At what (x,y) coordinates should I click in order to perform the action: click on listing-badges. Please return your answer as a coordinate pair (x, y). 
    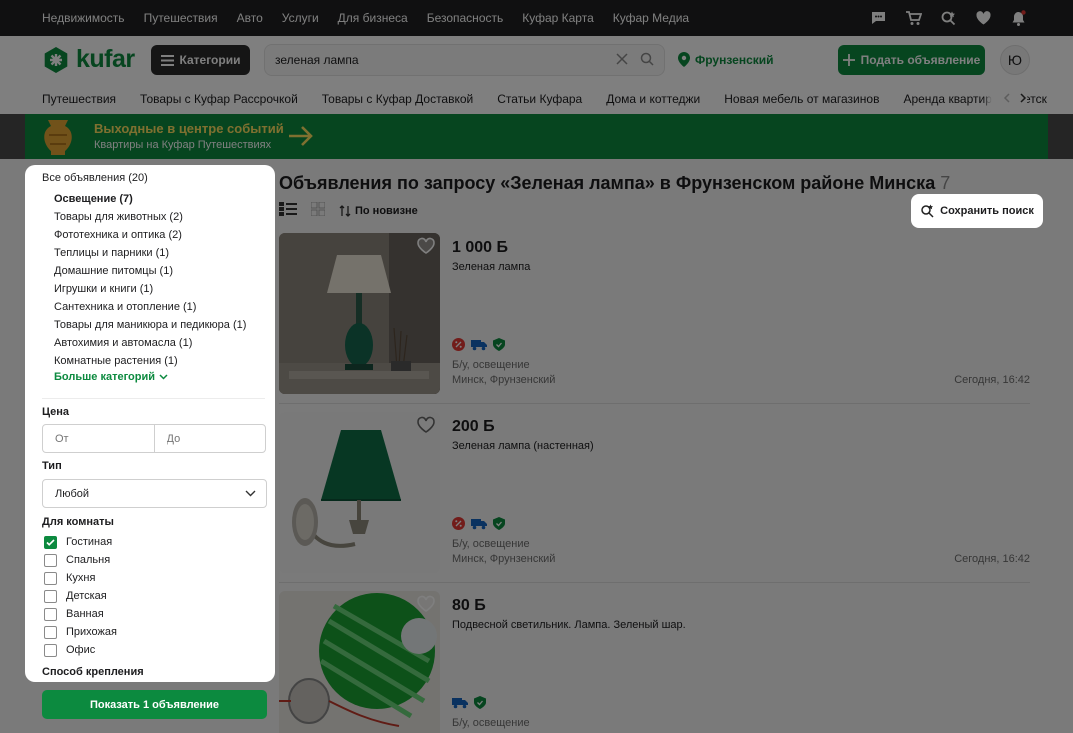
    Looking at the image, I should click on (478, 346).